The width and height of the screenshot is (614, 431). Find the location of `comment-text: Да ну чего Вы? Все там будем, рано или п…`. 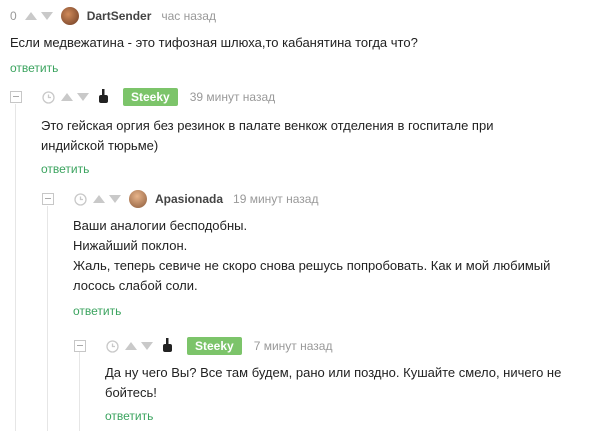

comment-text: Да ну чего Вы? Все там будем, рано или п… is located at coordinates (333, 382).